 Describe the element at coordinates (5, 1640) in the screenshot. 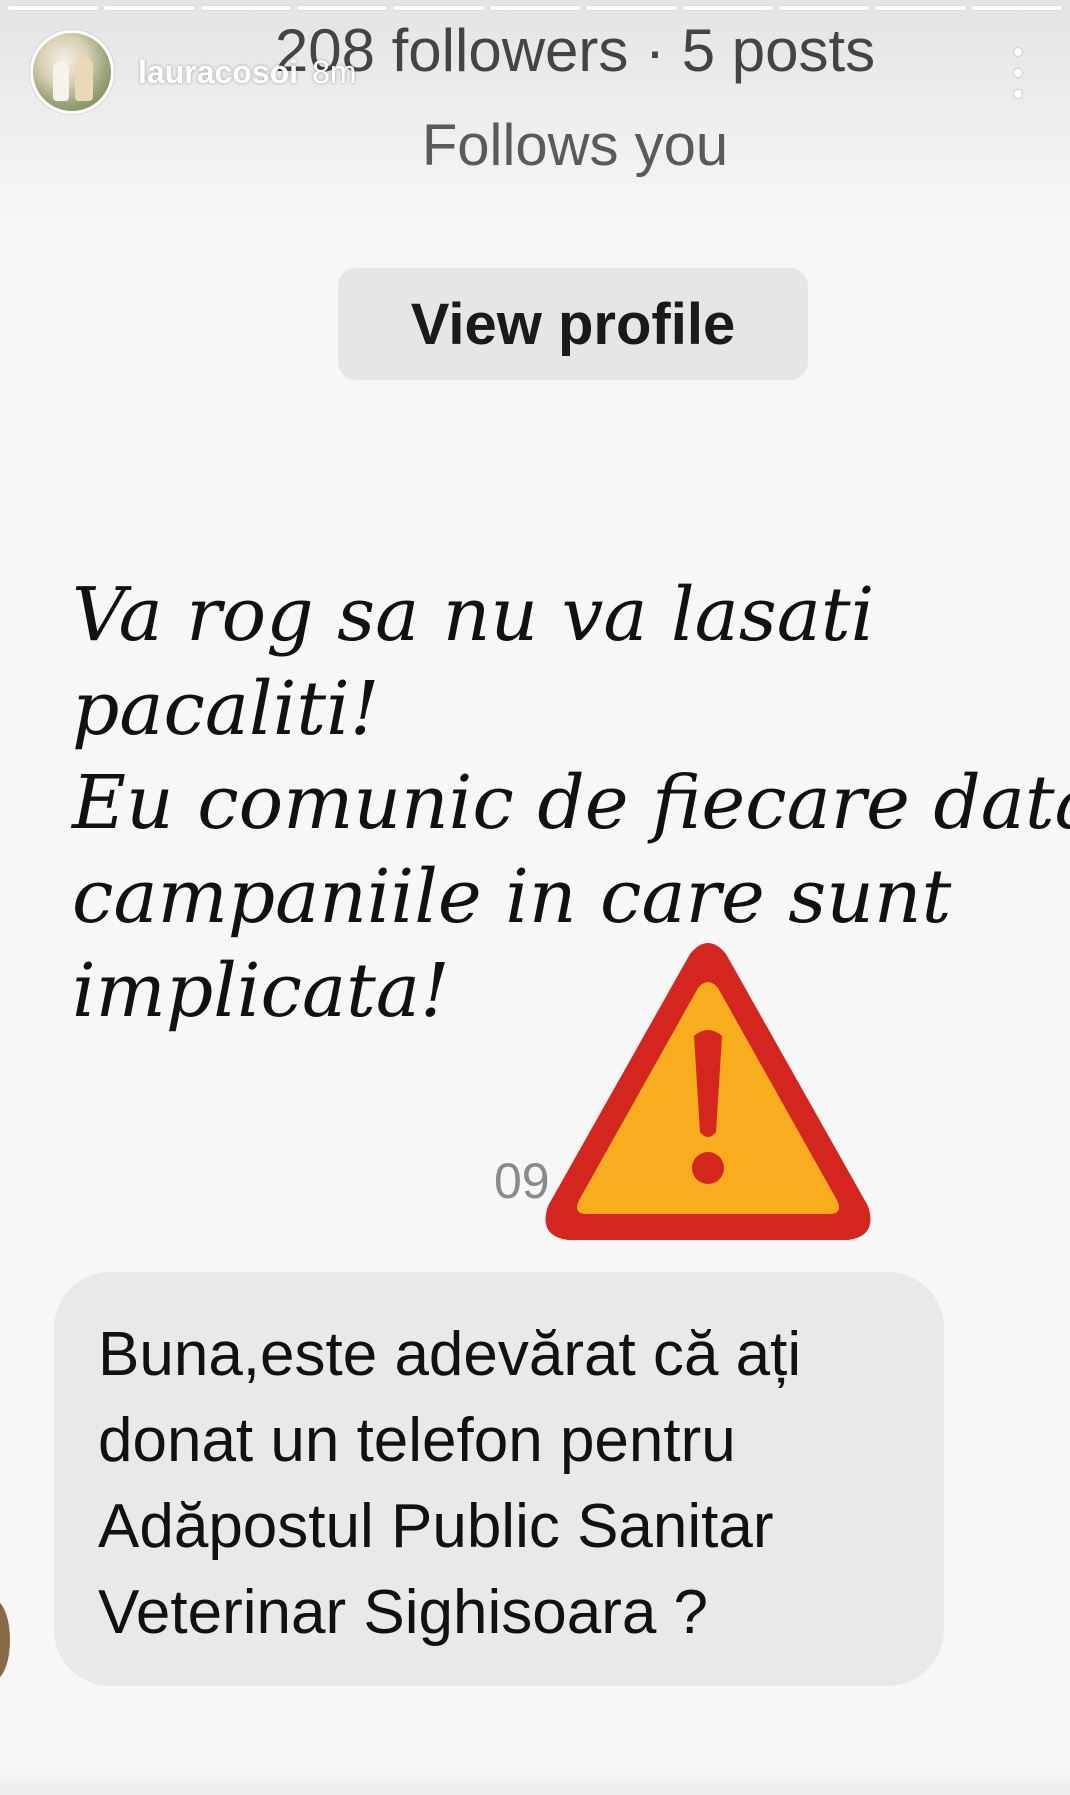

I see `sender-avatar` at that location.